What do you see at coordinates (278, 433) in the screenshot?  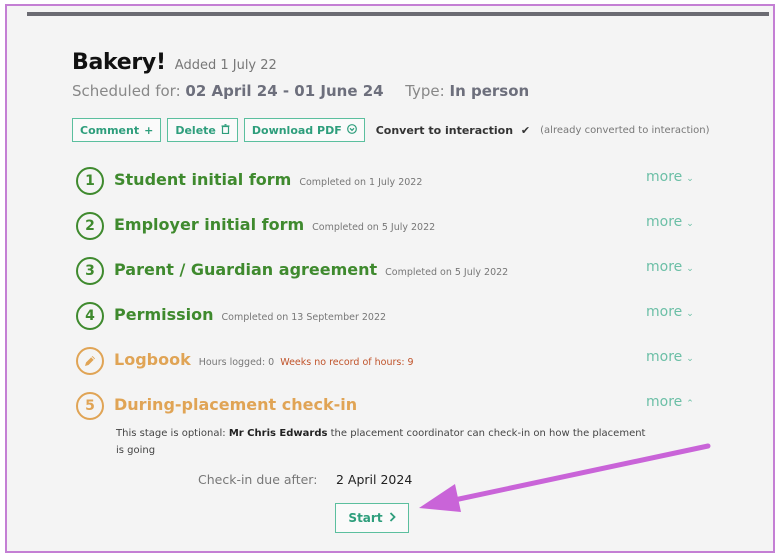 I see `coordinator-name: Mr Chris Edwards` at bounding box center [278, 433].